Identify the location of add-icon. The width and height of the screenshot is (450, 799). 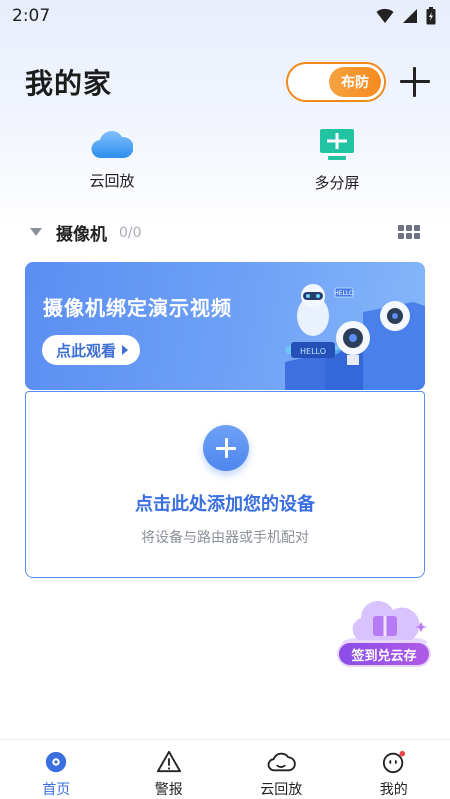
(415, 82).